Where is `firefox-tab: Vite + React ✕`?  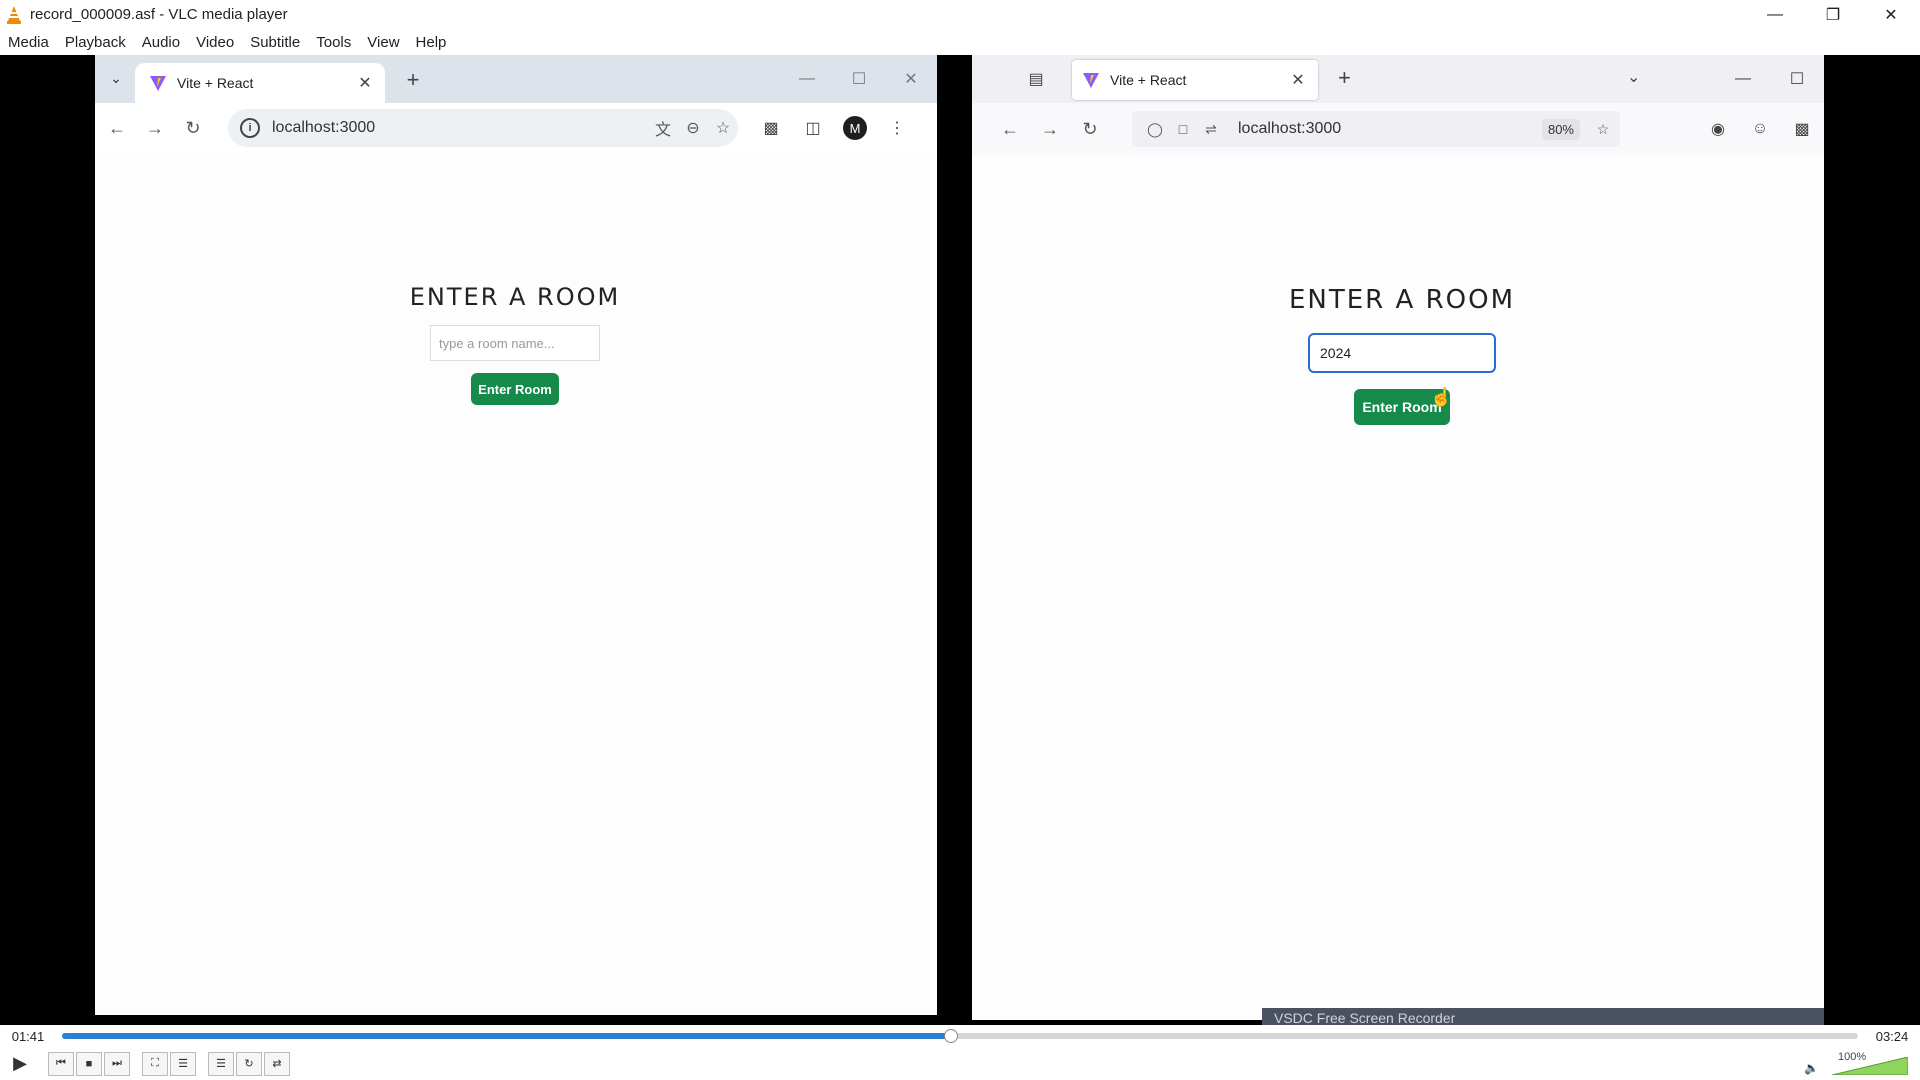
firefox-tab: Vite + React ✕ is located at coordinates (1195, 80).